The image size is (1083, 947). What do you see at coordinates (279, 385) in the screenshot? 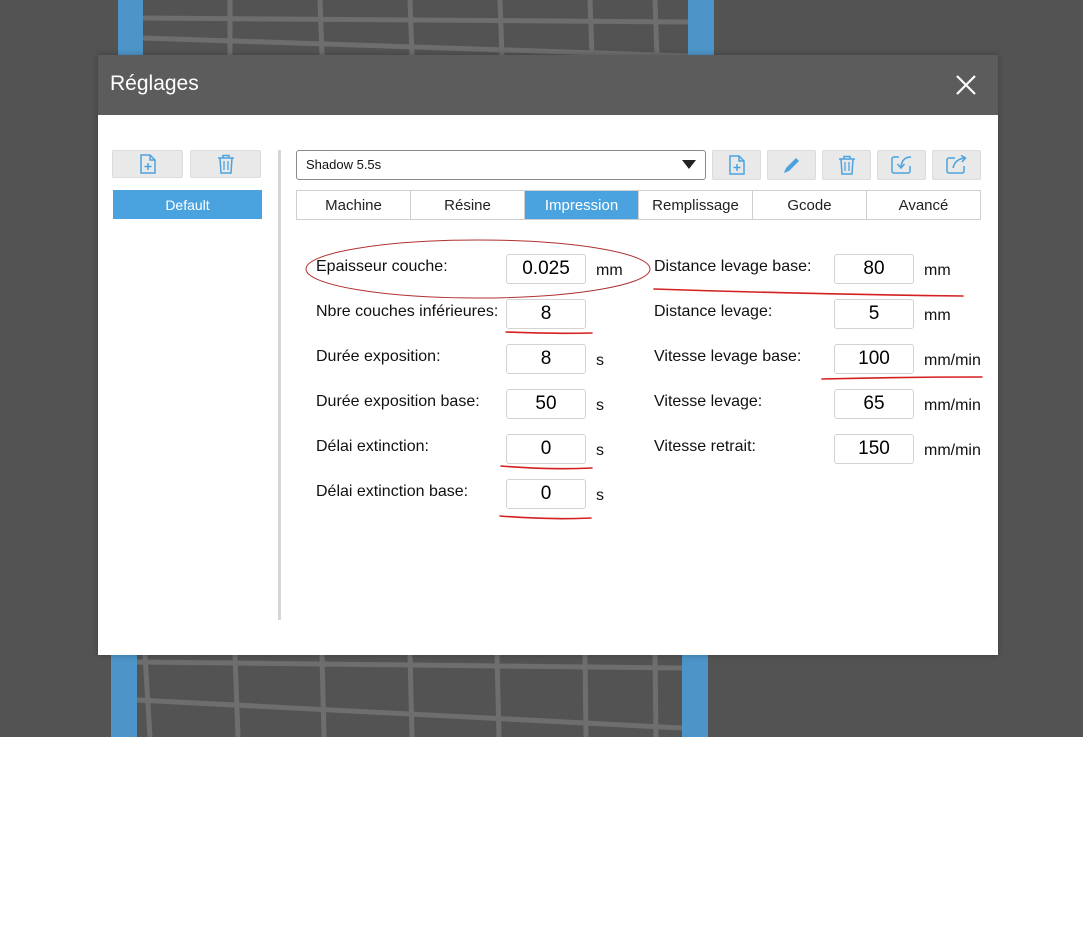
I see `column-divider` at bounding box center [279, 385].